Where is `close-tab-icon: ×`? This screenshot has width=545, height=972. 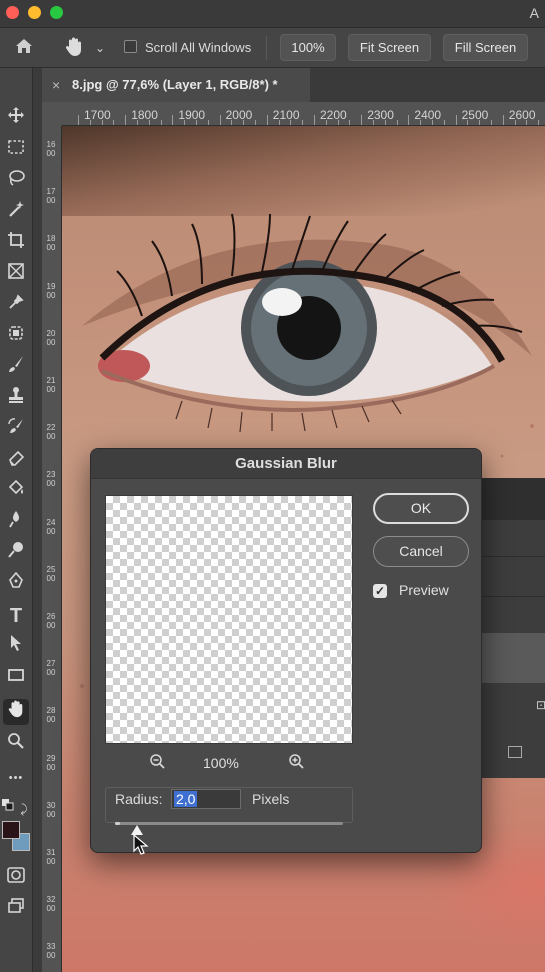
close-tab-icon: × is located at coordinates (56, 85).